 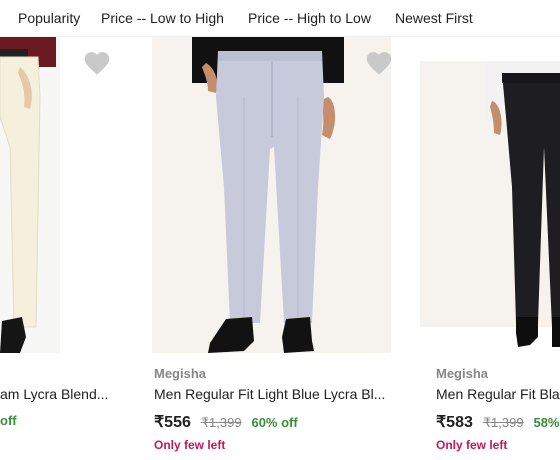 I want to click on discount: 60% off, so click(x=274, y=422).